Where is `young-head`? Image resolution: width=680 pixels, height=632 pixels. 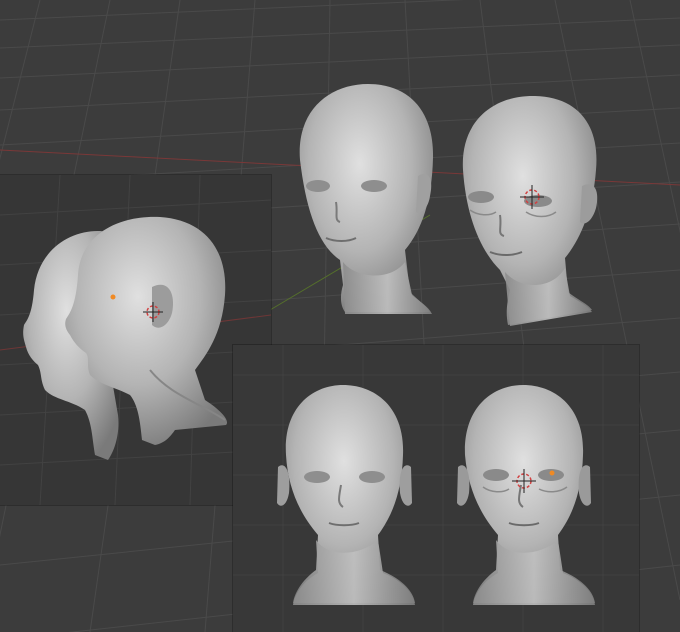
young-head is located at coordinates (366, 199).